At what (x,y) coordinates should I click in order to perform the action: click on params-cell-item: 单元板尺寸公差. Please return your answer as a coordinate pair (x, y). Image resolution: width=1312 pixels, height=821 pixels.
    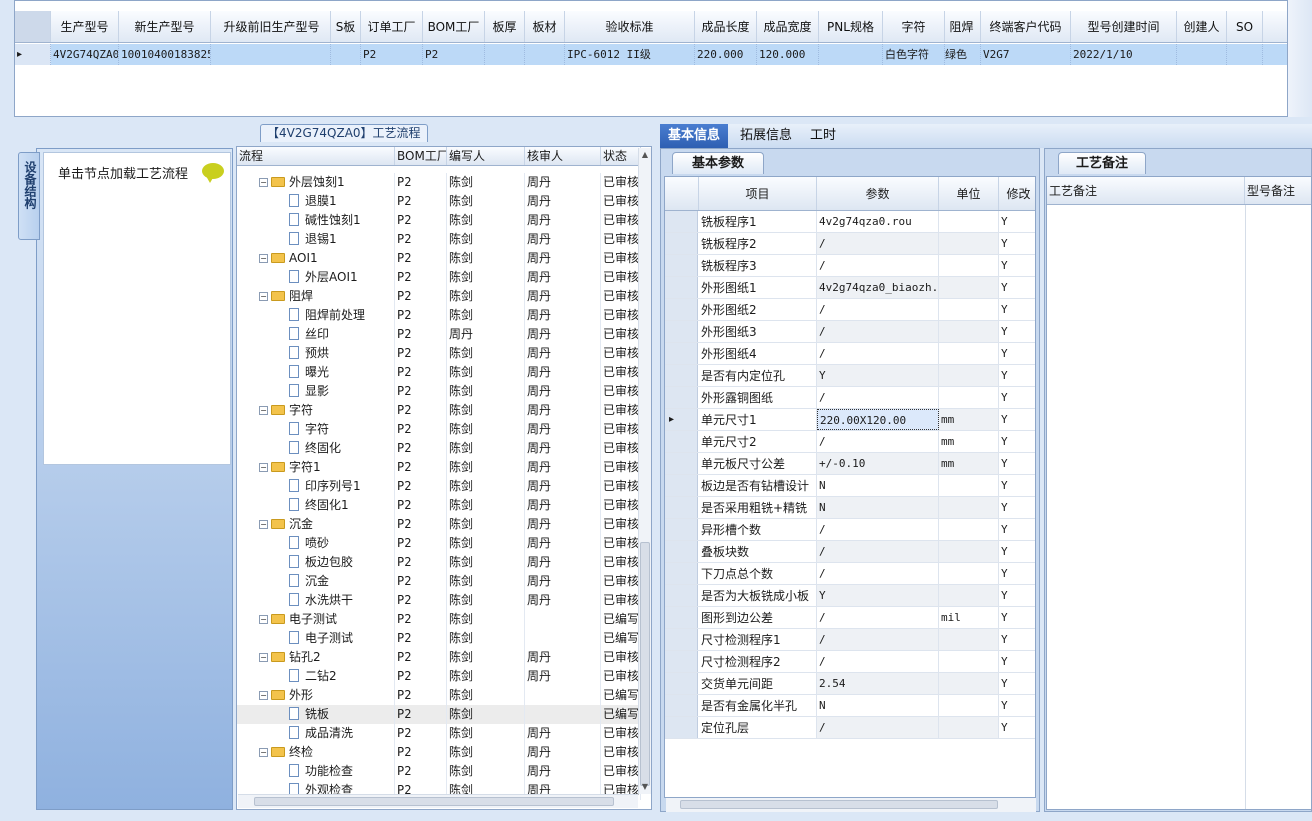
    Looking at the image, I should click on (758, 463).